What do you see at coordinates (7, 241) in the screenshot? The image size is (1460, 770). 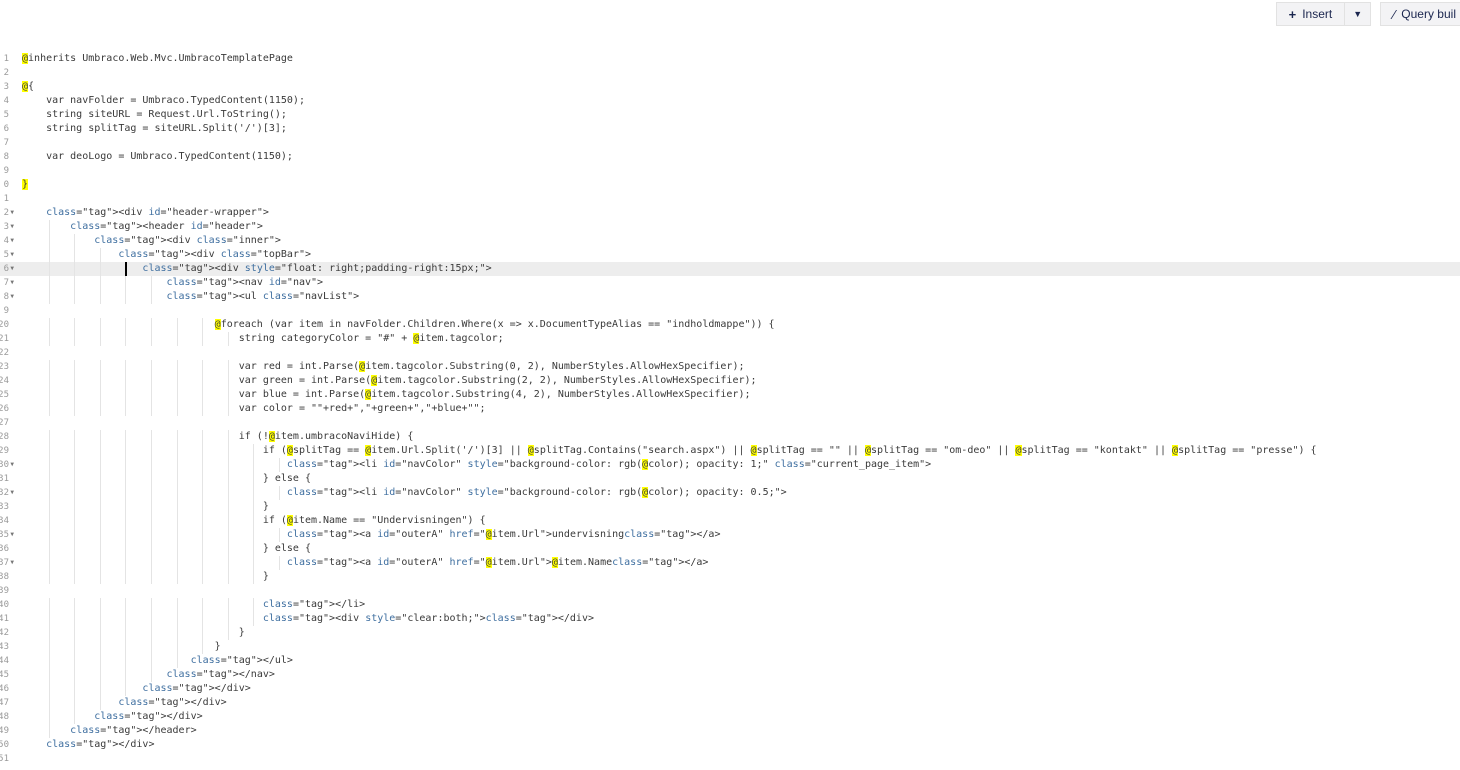 I see `line-gutter: 4 ▼` at bounding box center [7, 241].